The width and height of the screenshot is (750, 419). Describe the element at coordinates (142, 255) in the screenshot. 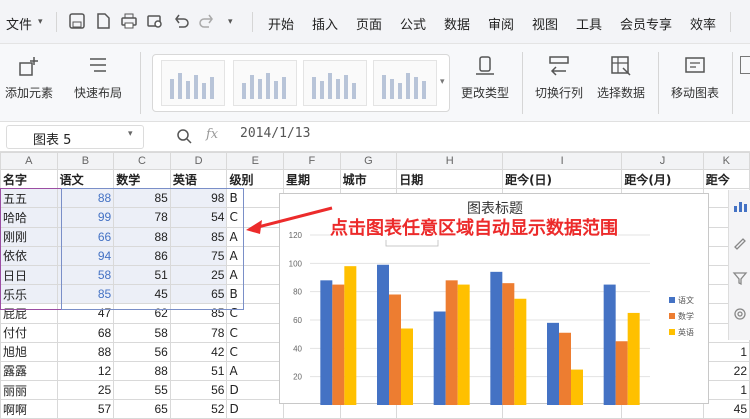

I see `math-score-cell: 86` at that location.